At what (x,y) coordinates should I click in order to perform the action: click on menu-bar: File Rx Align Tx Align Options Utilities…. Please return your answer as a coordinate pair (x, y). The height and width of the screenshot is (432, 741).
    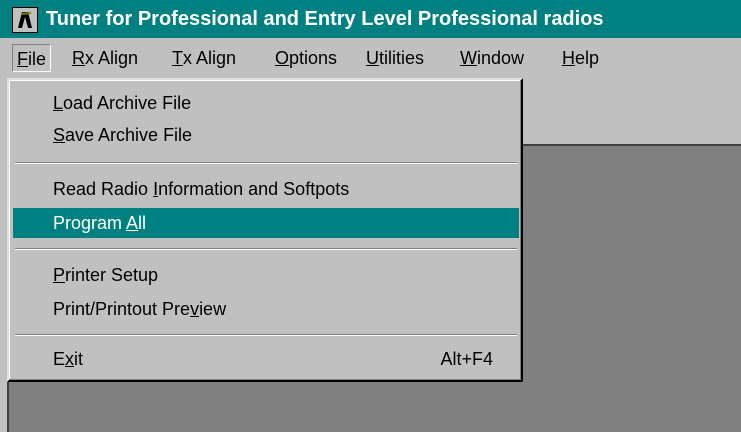
    Looking at the image, I should click on (370, 58).